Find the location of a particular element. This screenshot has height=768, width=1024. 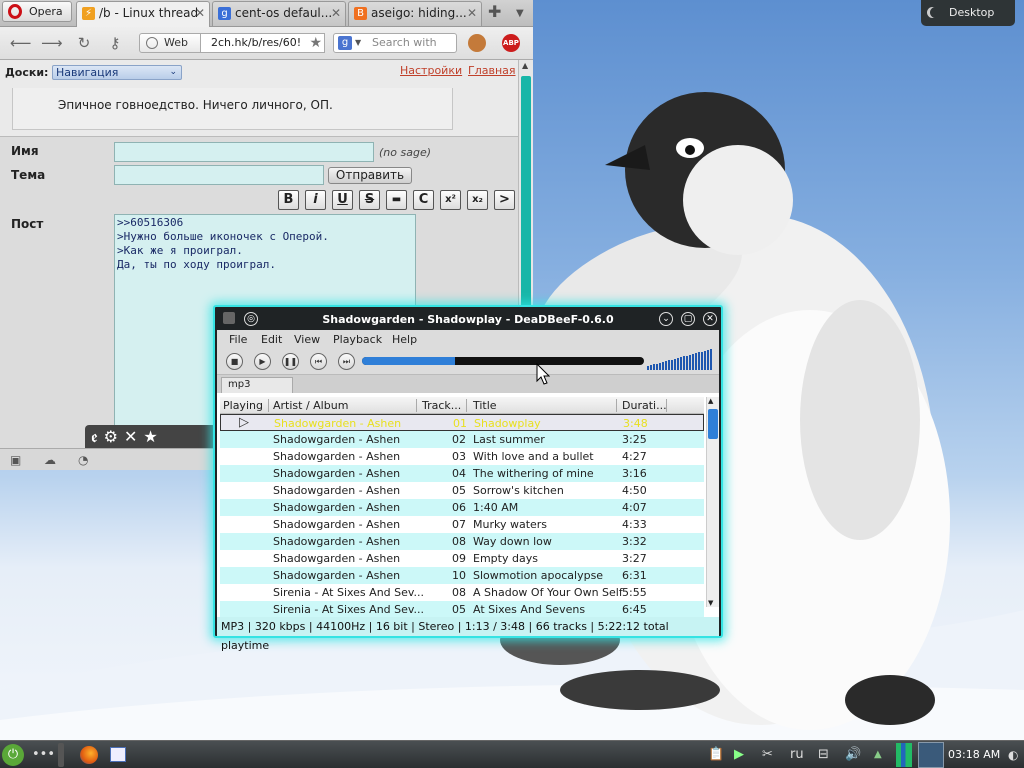

playlist-tab-mp3: mp3 is located at coordinates (257, 385).